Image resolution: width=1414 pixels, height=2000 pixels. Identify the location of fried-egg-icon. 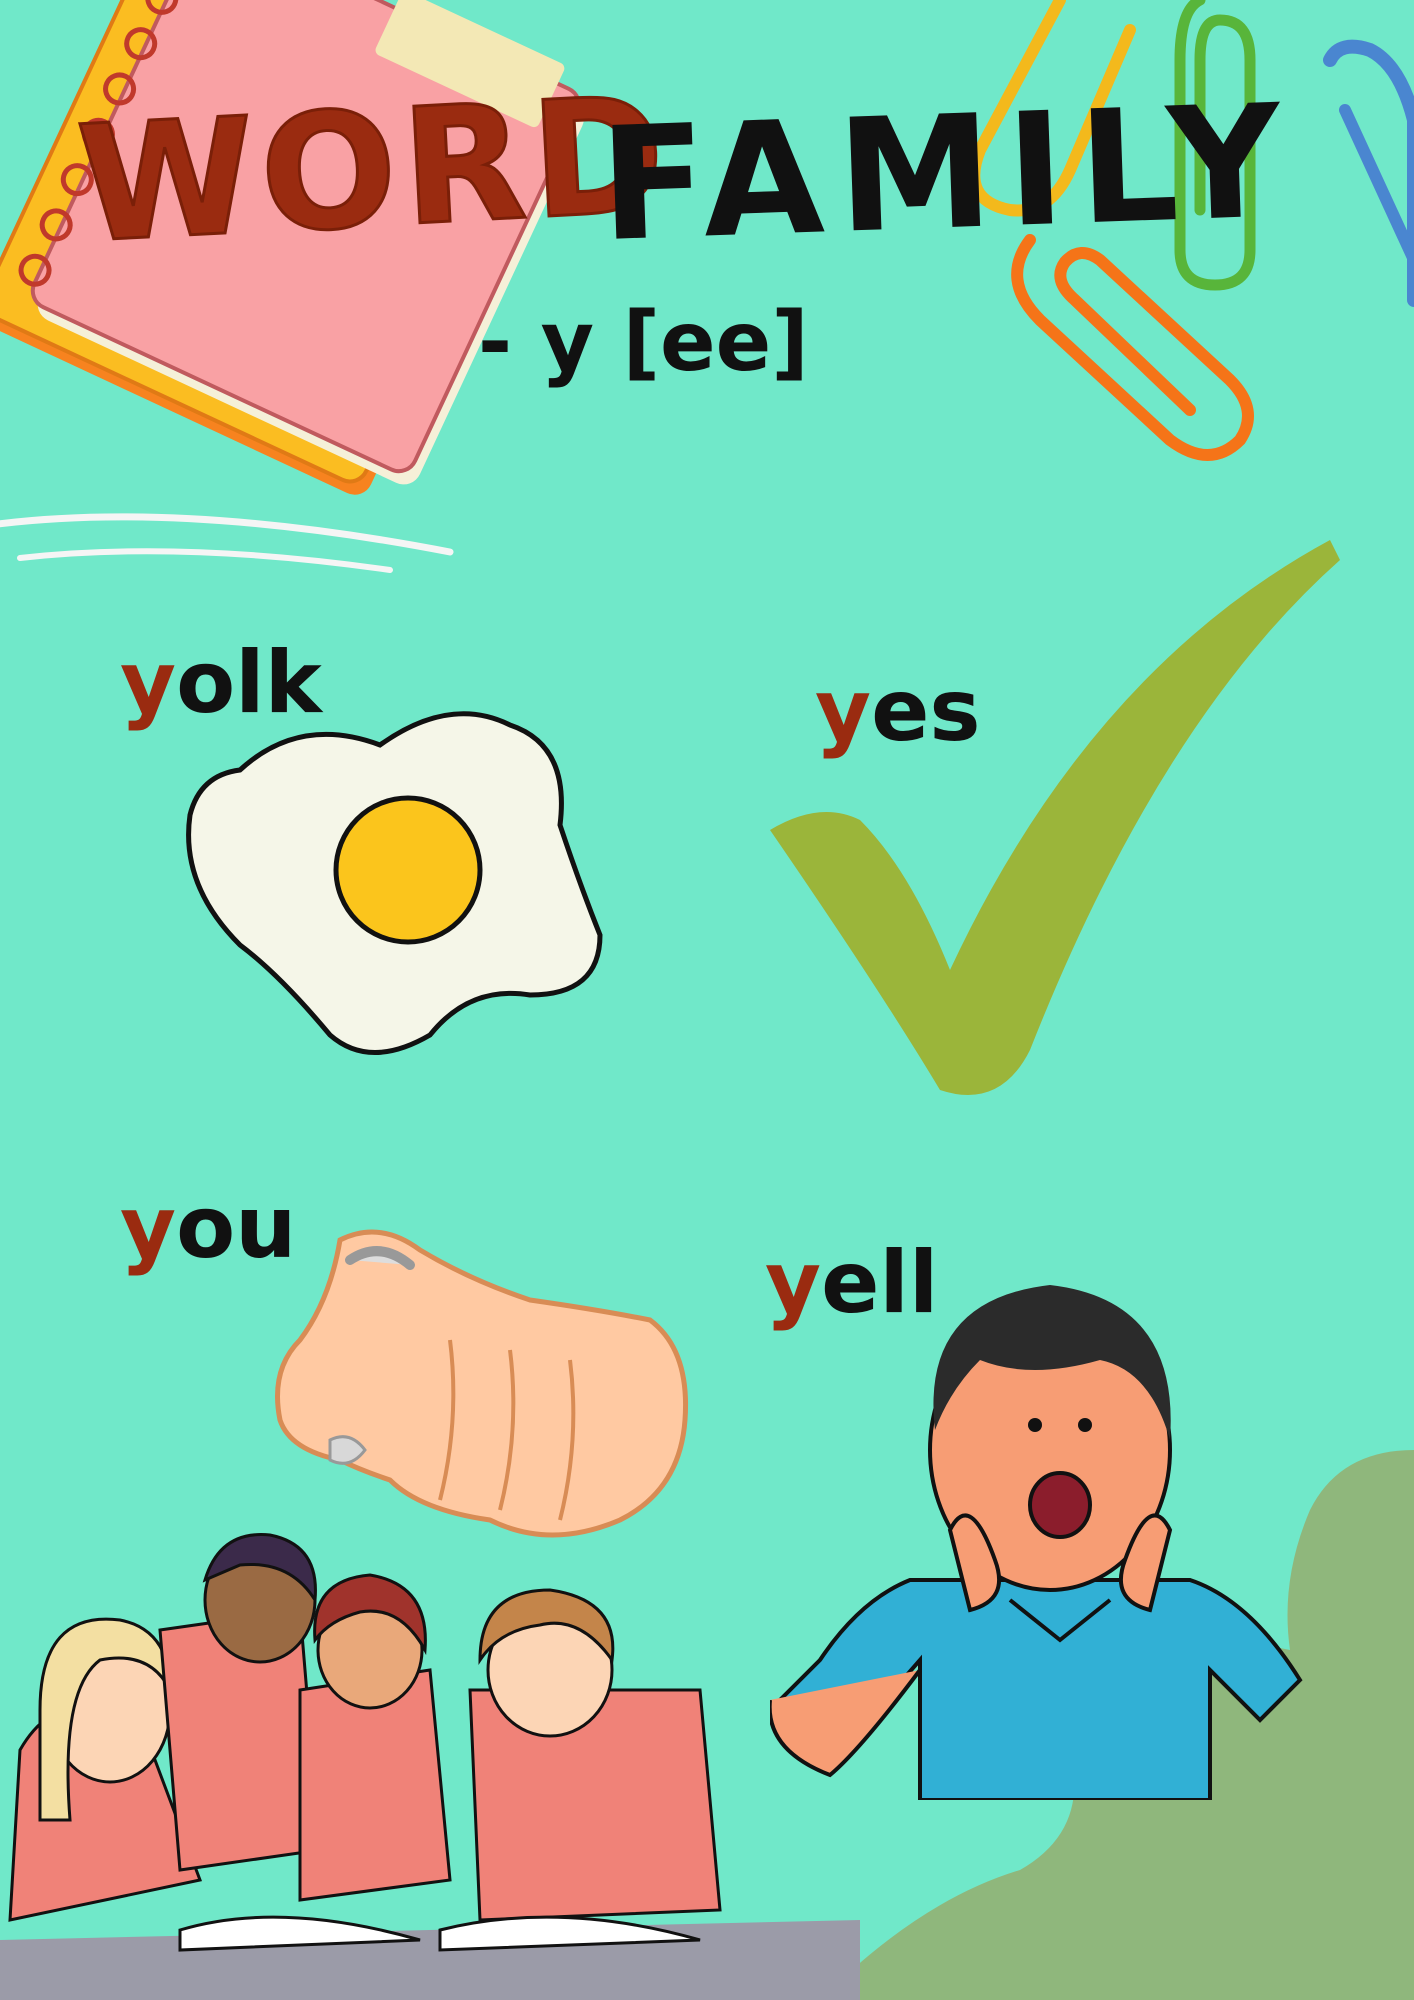
(394, 883).